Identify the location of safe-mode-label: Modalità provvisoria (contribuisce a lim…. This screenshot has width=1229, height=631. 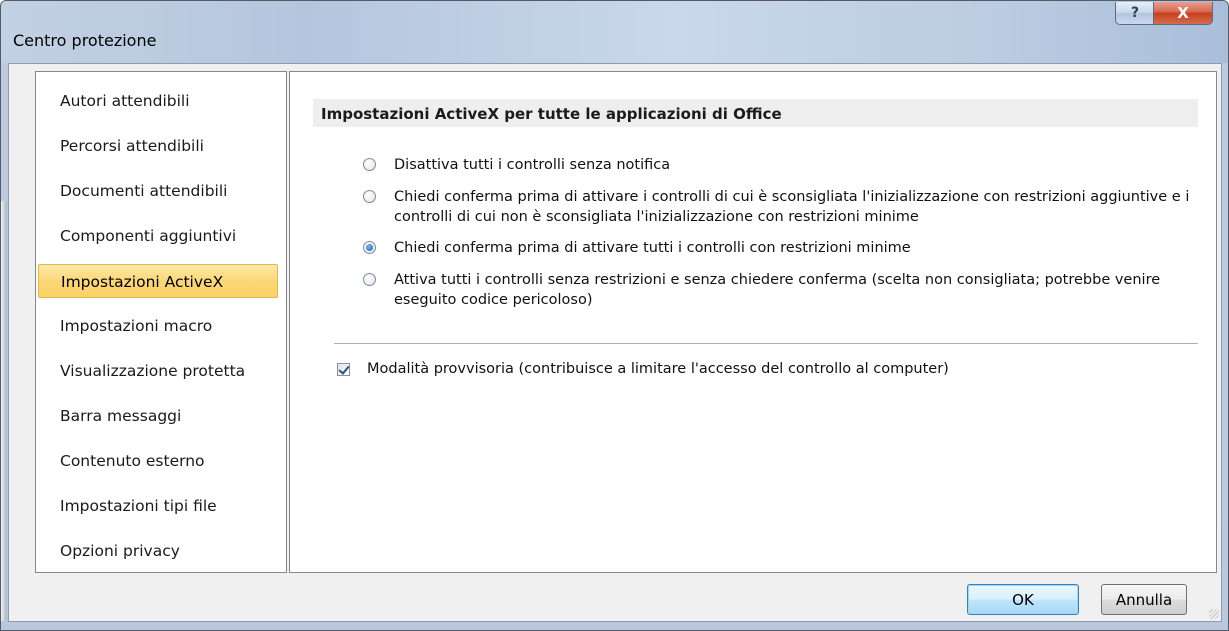
(658, 369).